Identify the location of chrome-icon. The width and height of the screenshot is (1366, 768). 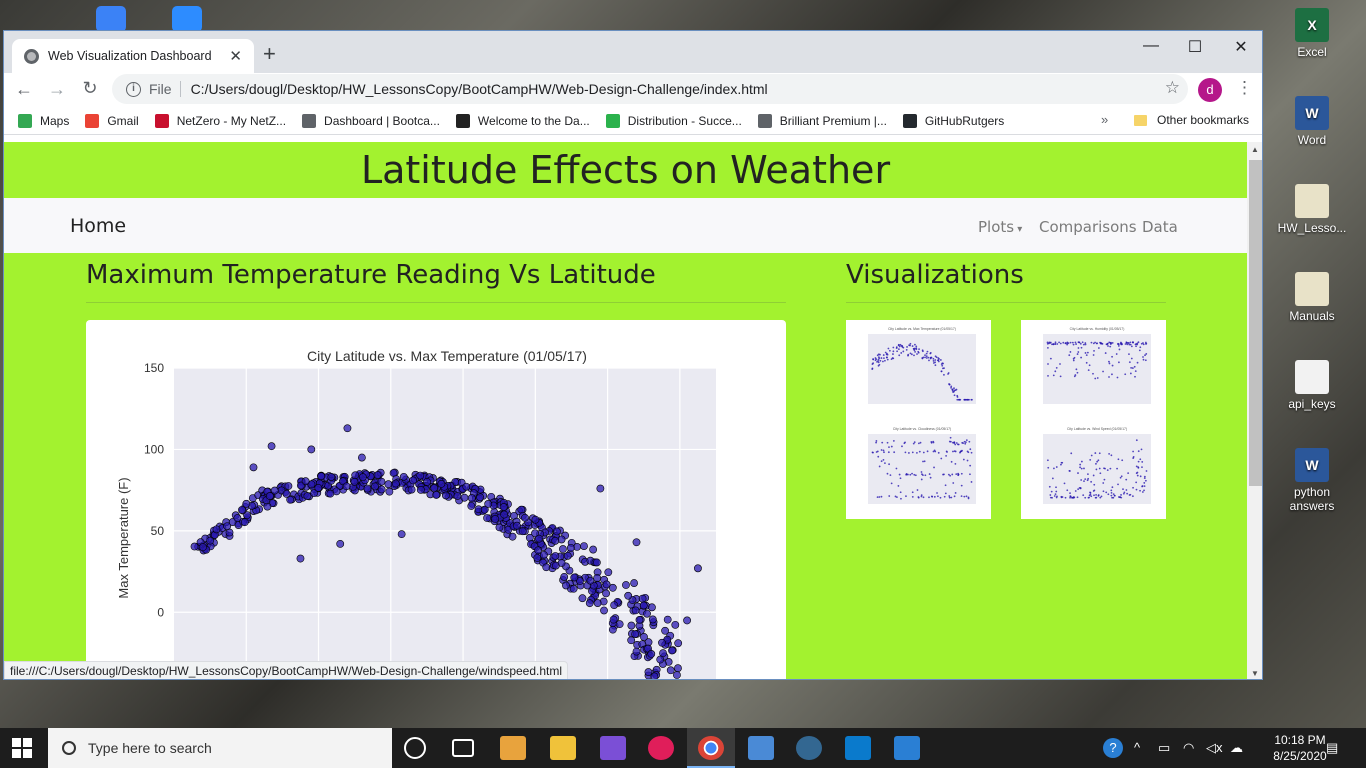
(711, 748).